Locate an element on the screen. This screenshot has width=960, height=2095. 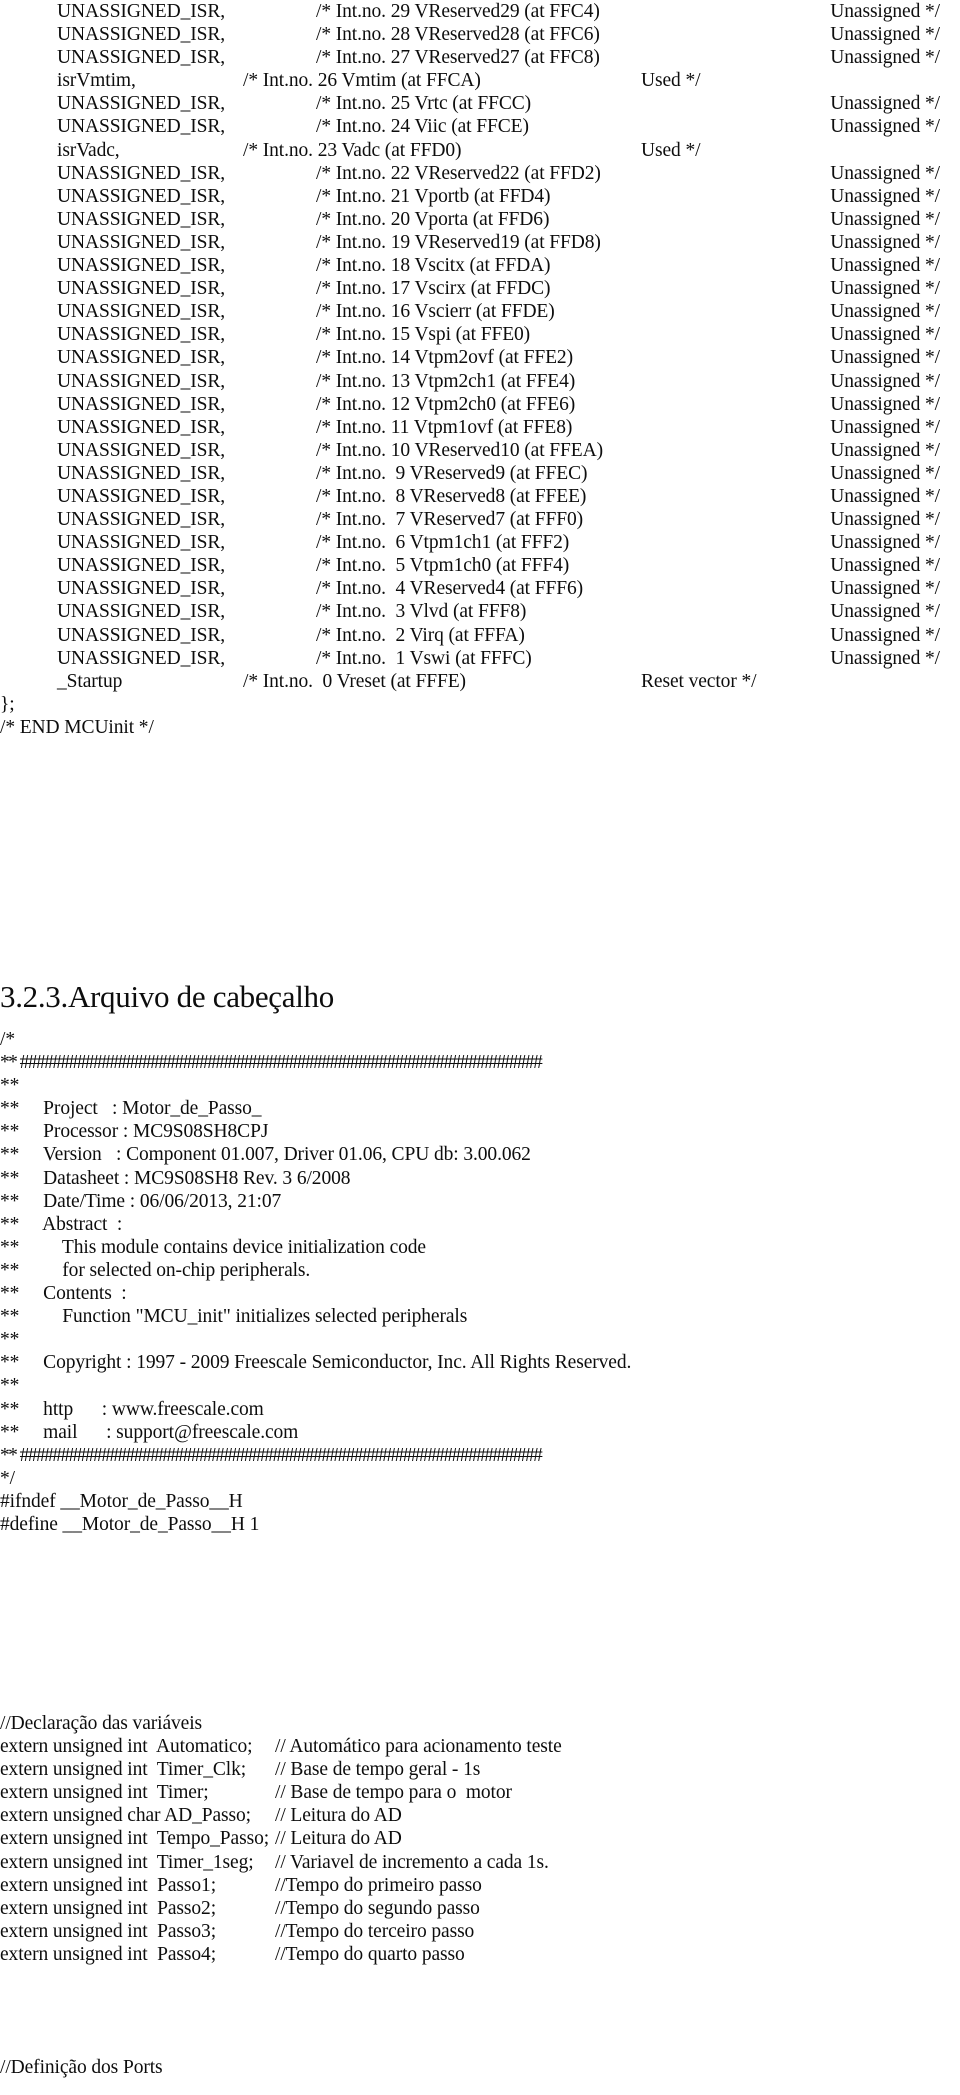
banner-comment-line: ** Datasheet : MC9S08SH8 Rev. 3 6/2008 is located at coordinates (480, 1178).